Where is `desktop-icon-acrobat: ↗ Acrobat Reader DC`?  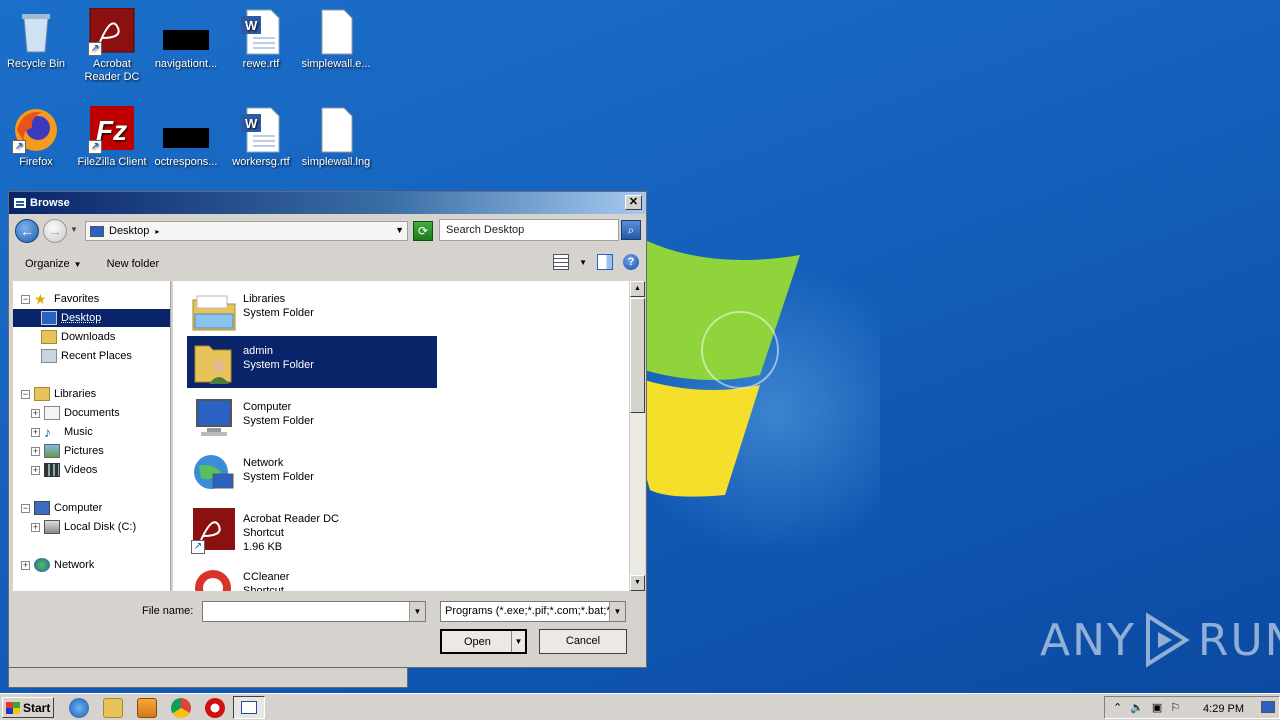 desktop-icon-acrobat: ↗ Acrobat Reader DC is located at coordinates (112, 45).